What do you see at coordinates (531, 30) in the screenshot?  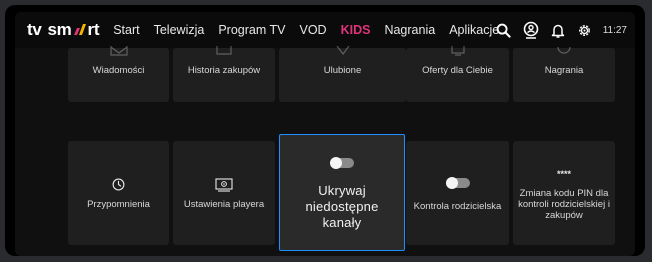 I see `profile-icon` at bounding box center [531, 30].